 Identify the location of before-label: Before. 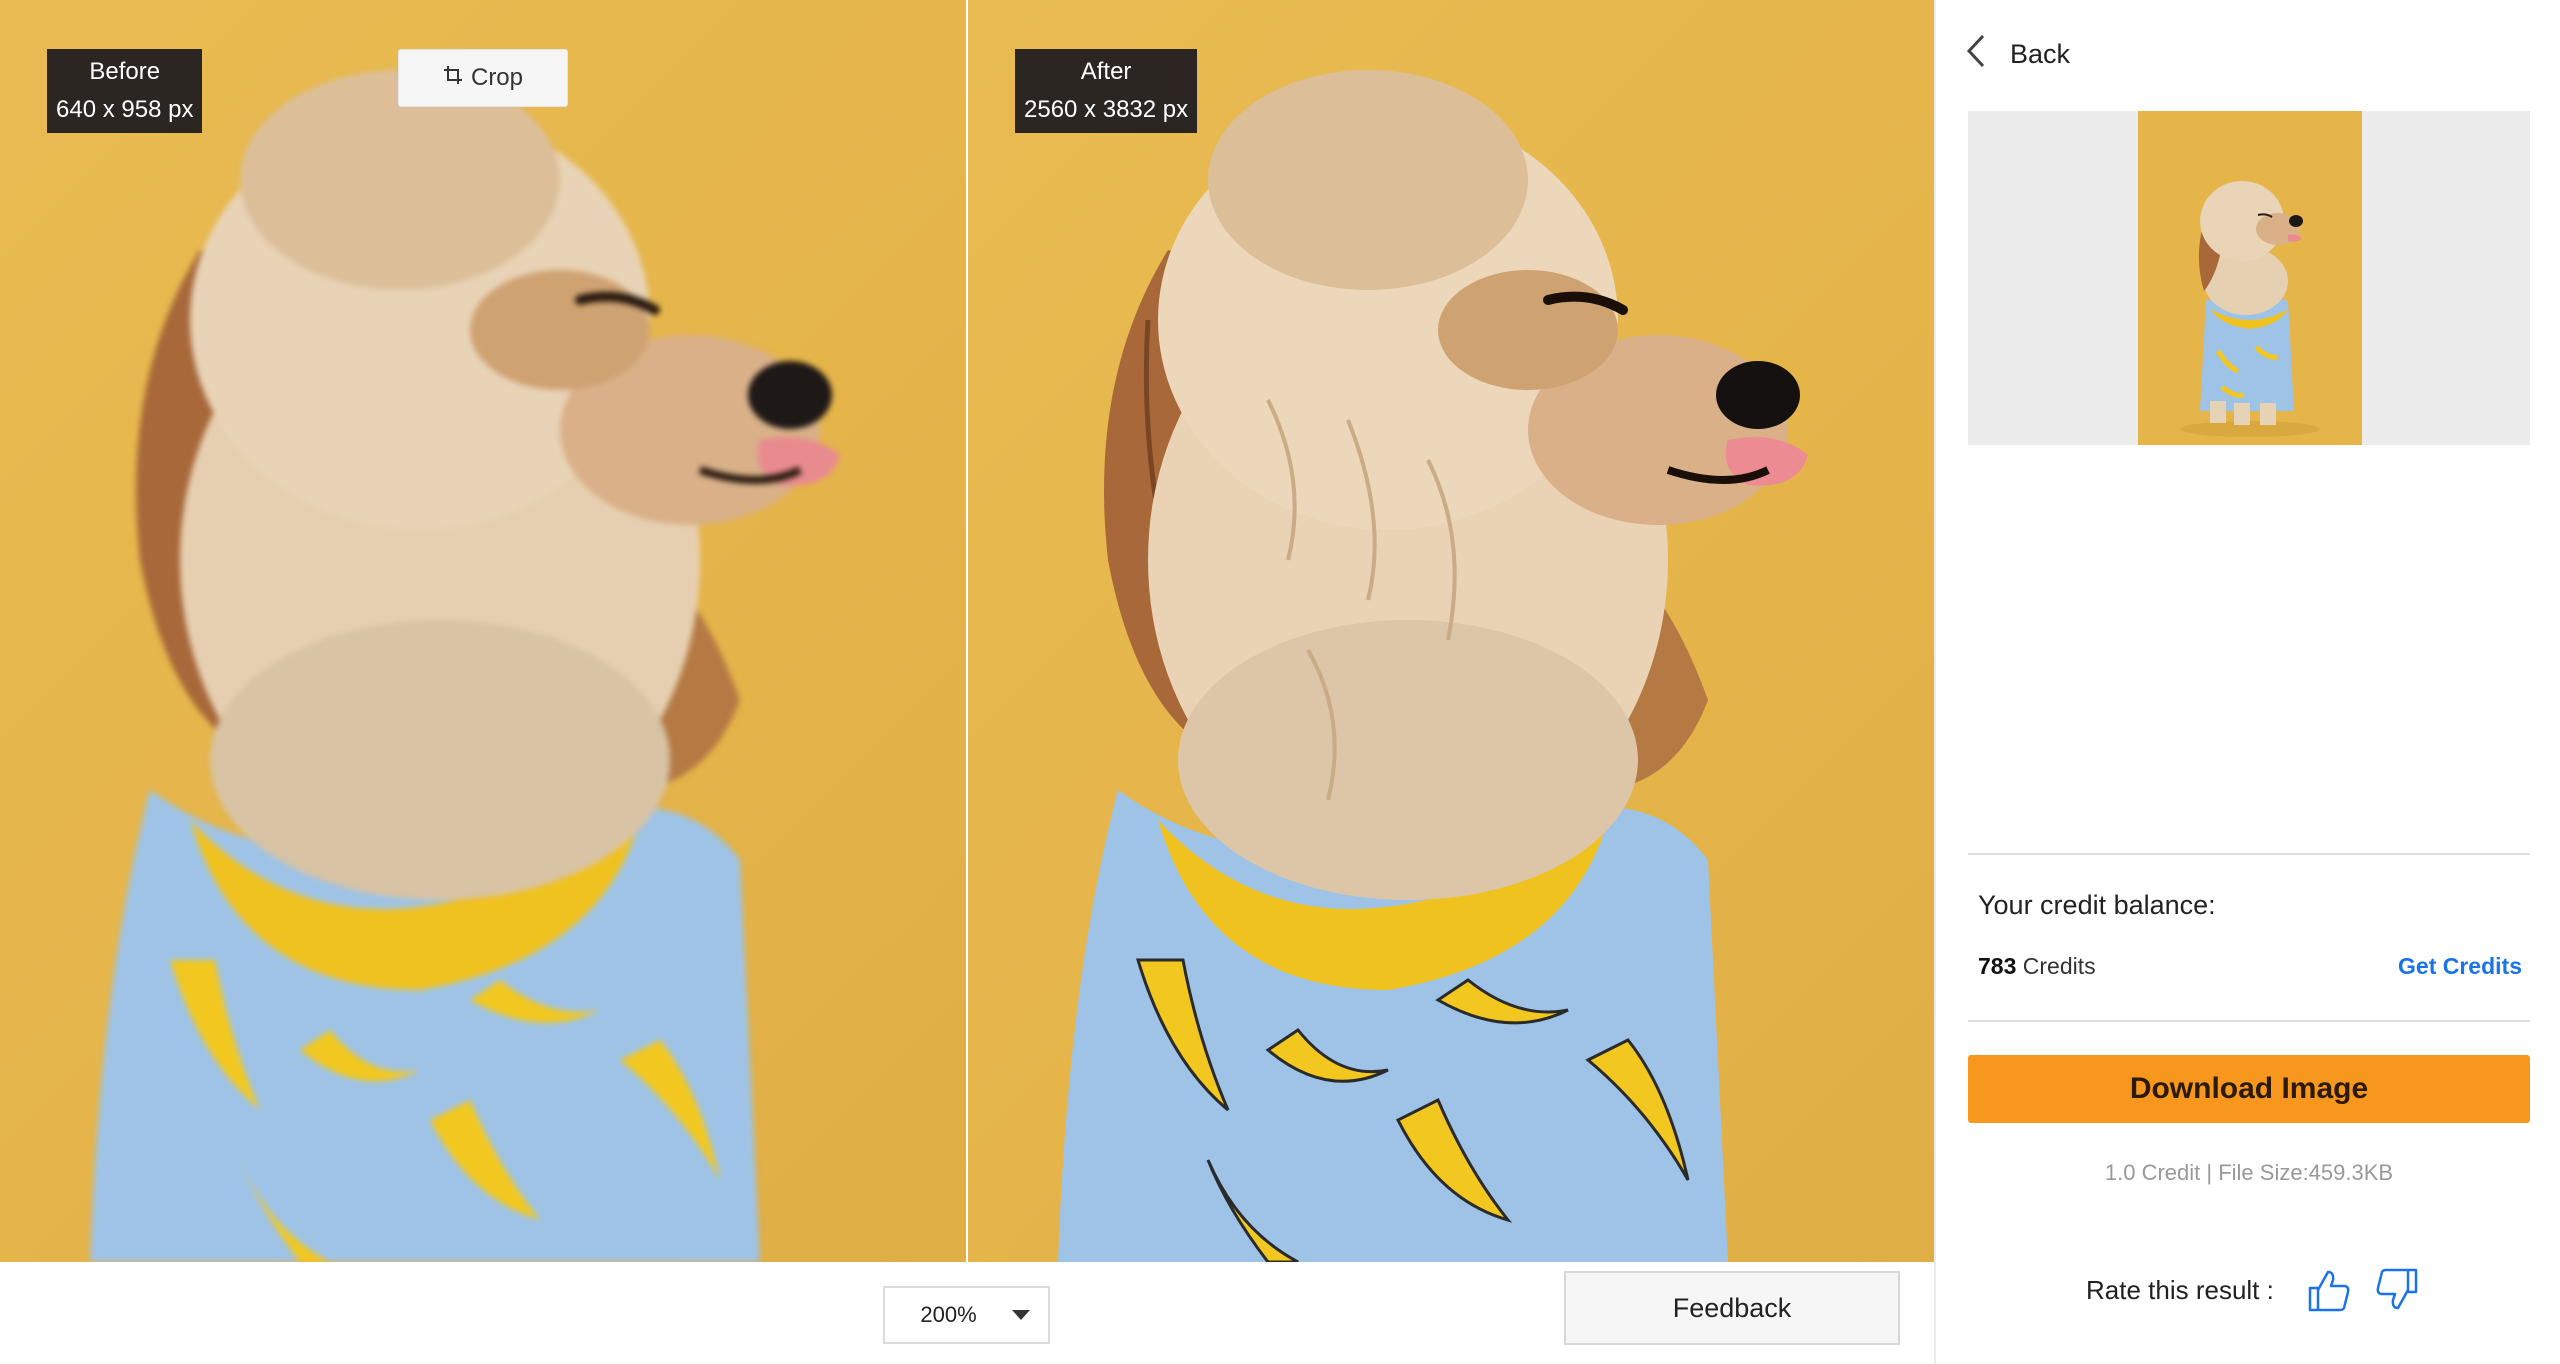
(125, 71).